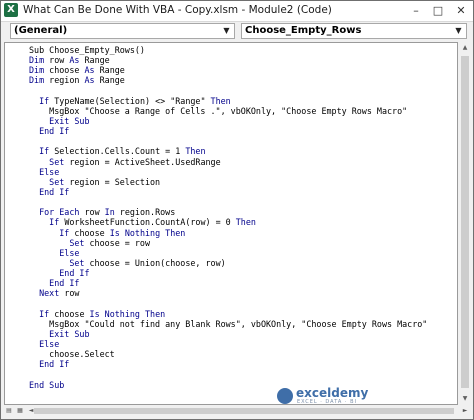  I want to click on maximize-button: □, so click(438, 11).